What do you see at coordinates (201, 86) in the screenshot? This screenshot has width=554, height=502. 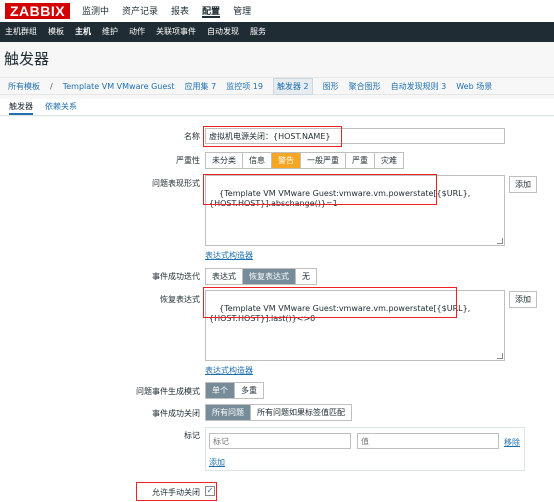 I see `breadcrumb-applications: 应用集 7` at bounding box center [201, 86].